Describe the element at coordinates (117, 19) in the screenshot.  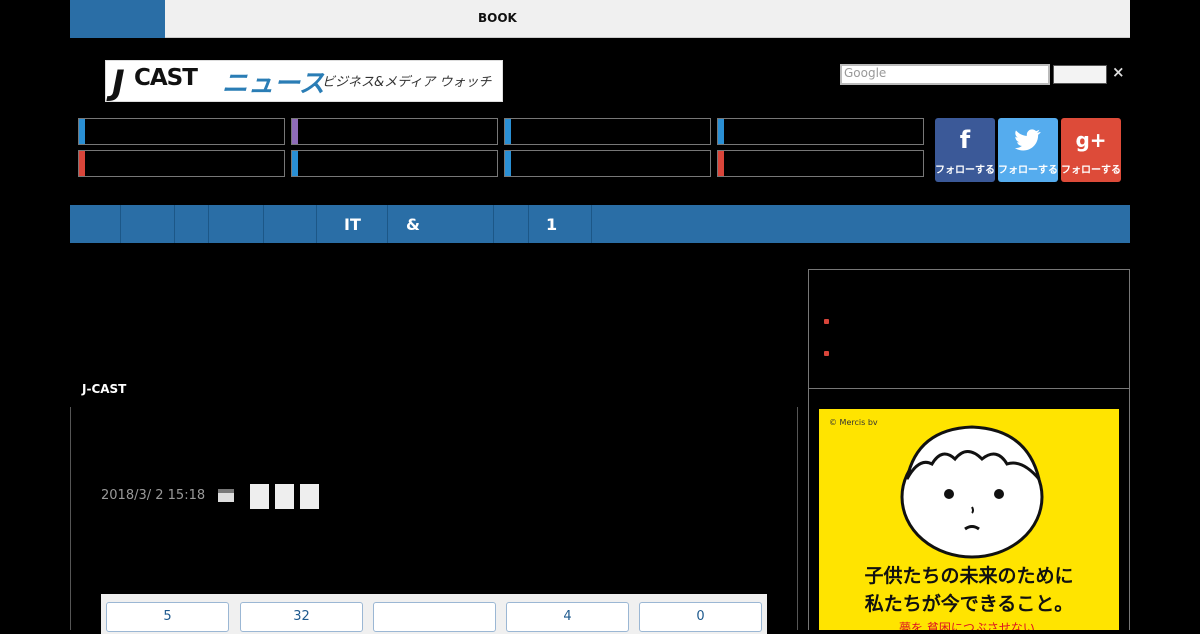
I see `top-strip-home-tab` at that location.